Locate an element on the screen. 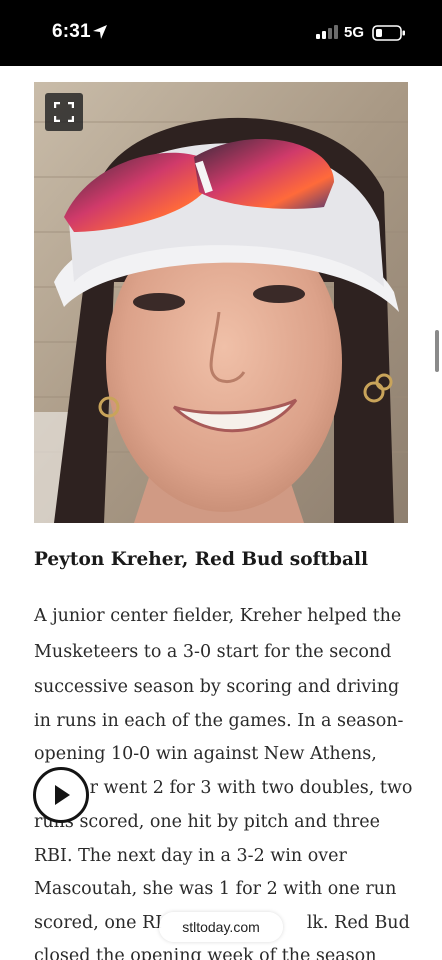  network-label: 5G is located at coordinates (354, 32).